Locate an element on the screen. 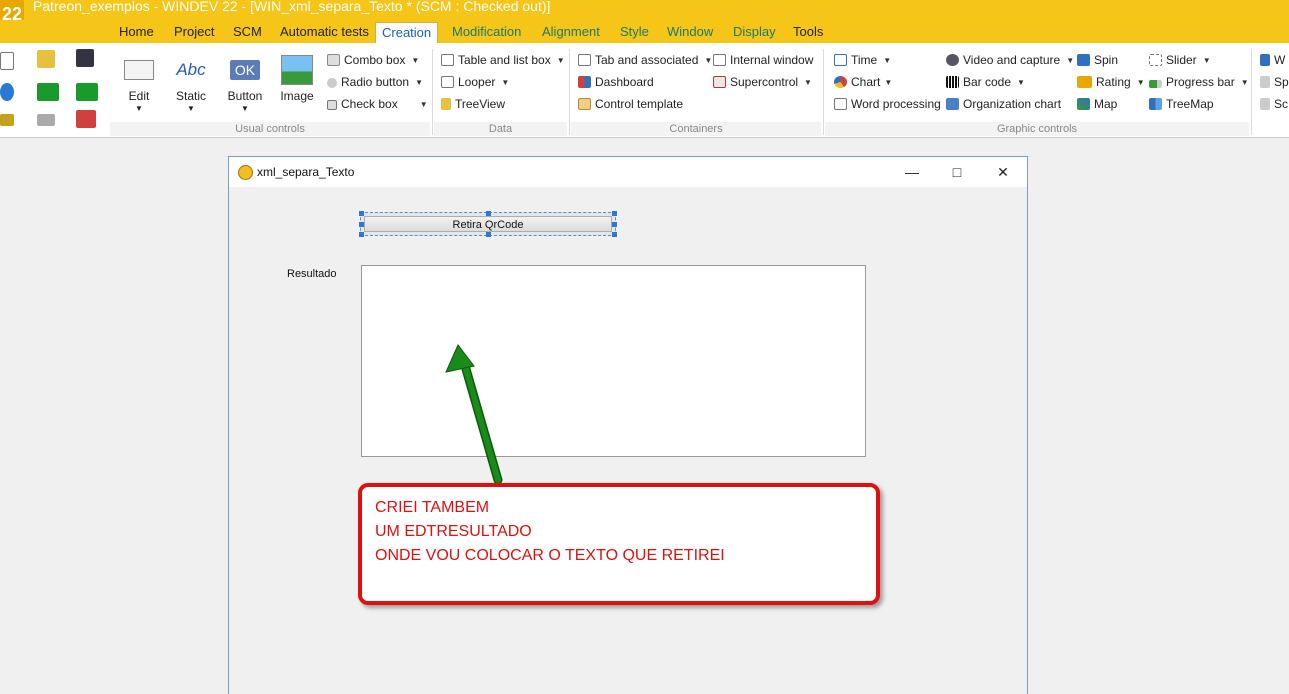  table-icon is located at coordinates (447, 60).